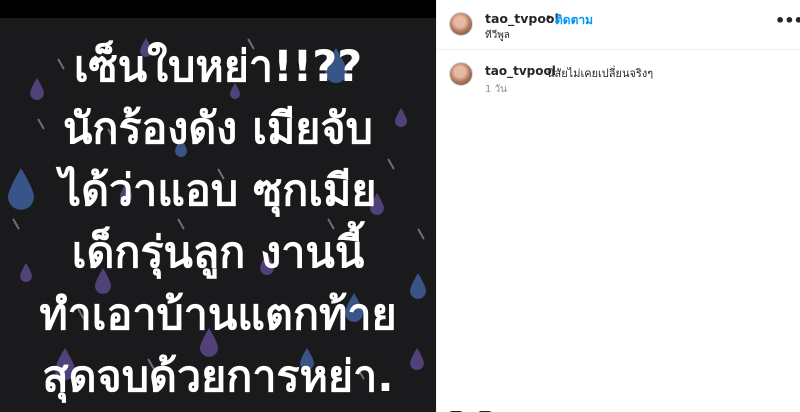  I want to click on comment-timestamp: 1 วัน, so click(496, 89).